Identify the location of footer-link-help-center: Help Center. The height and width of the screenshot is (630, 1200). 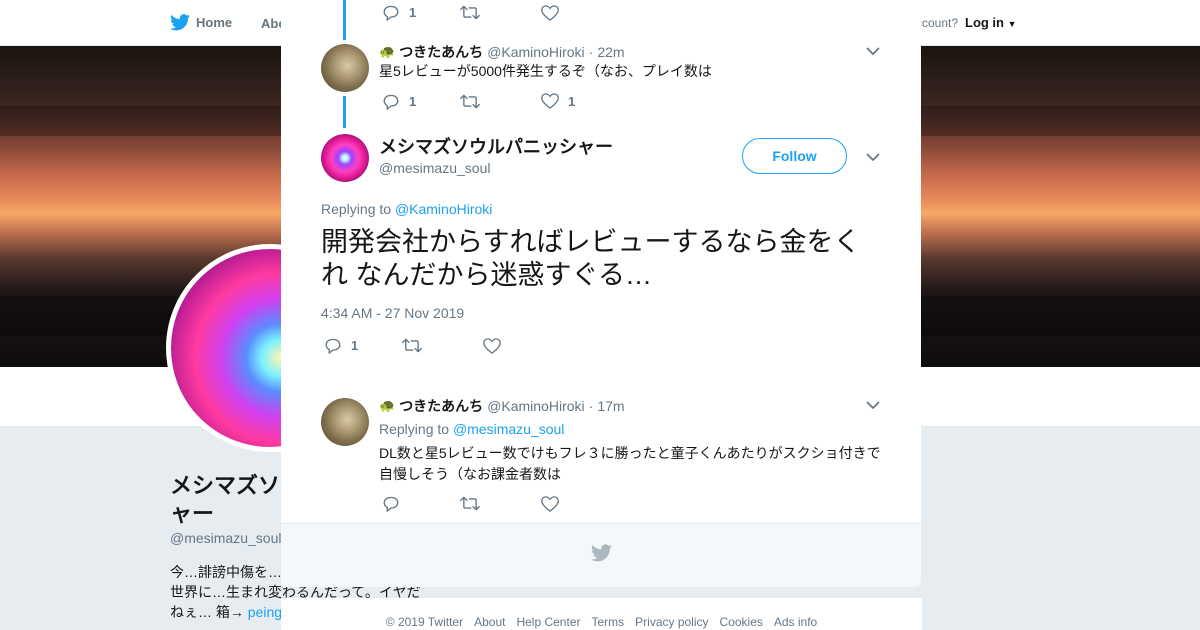
(548, 622).